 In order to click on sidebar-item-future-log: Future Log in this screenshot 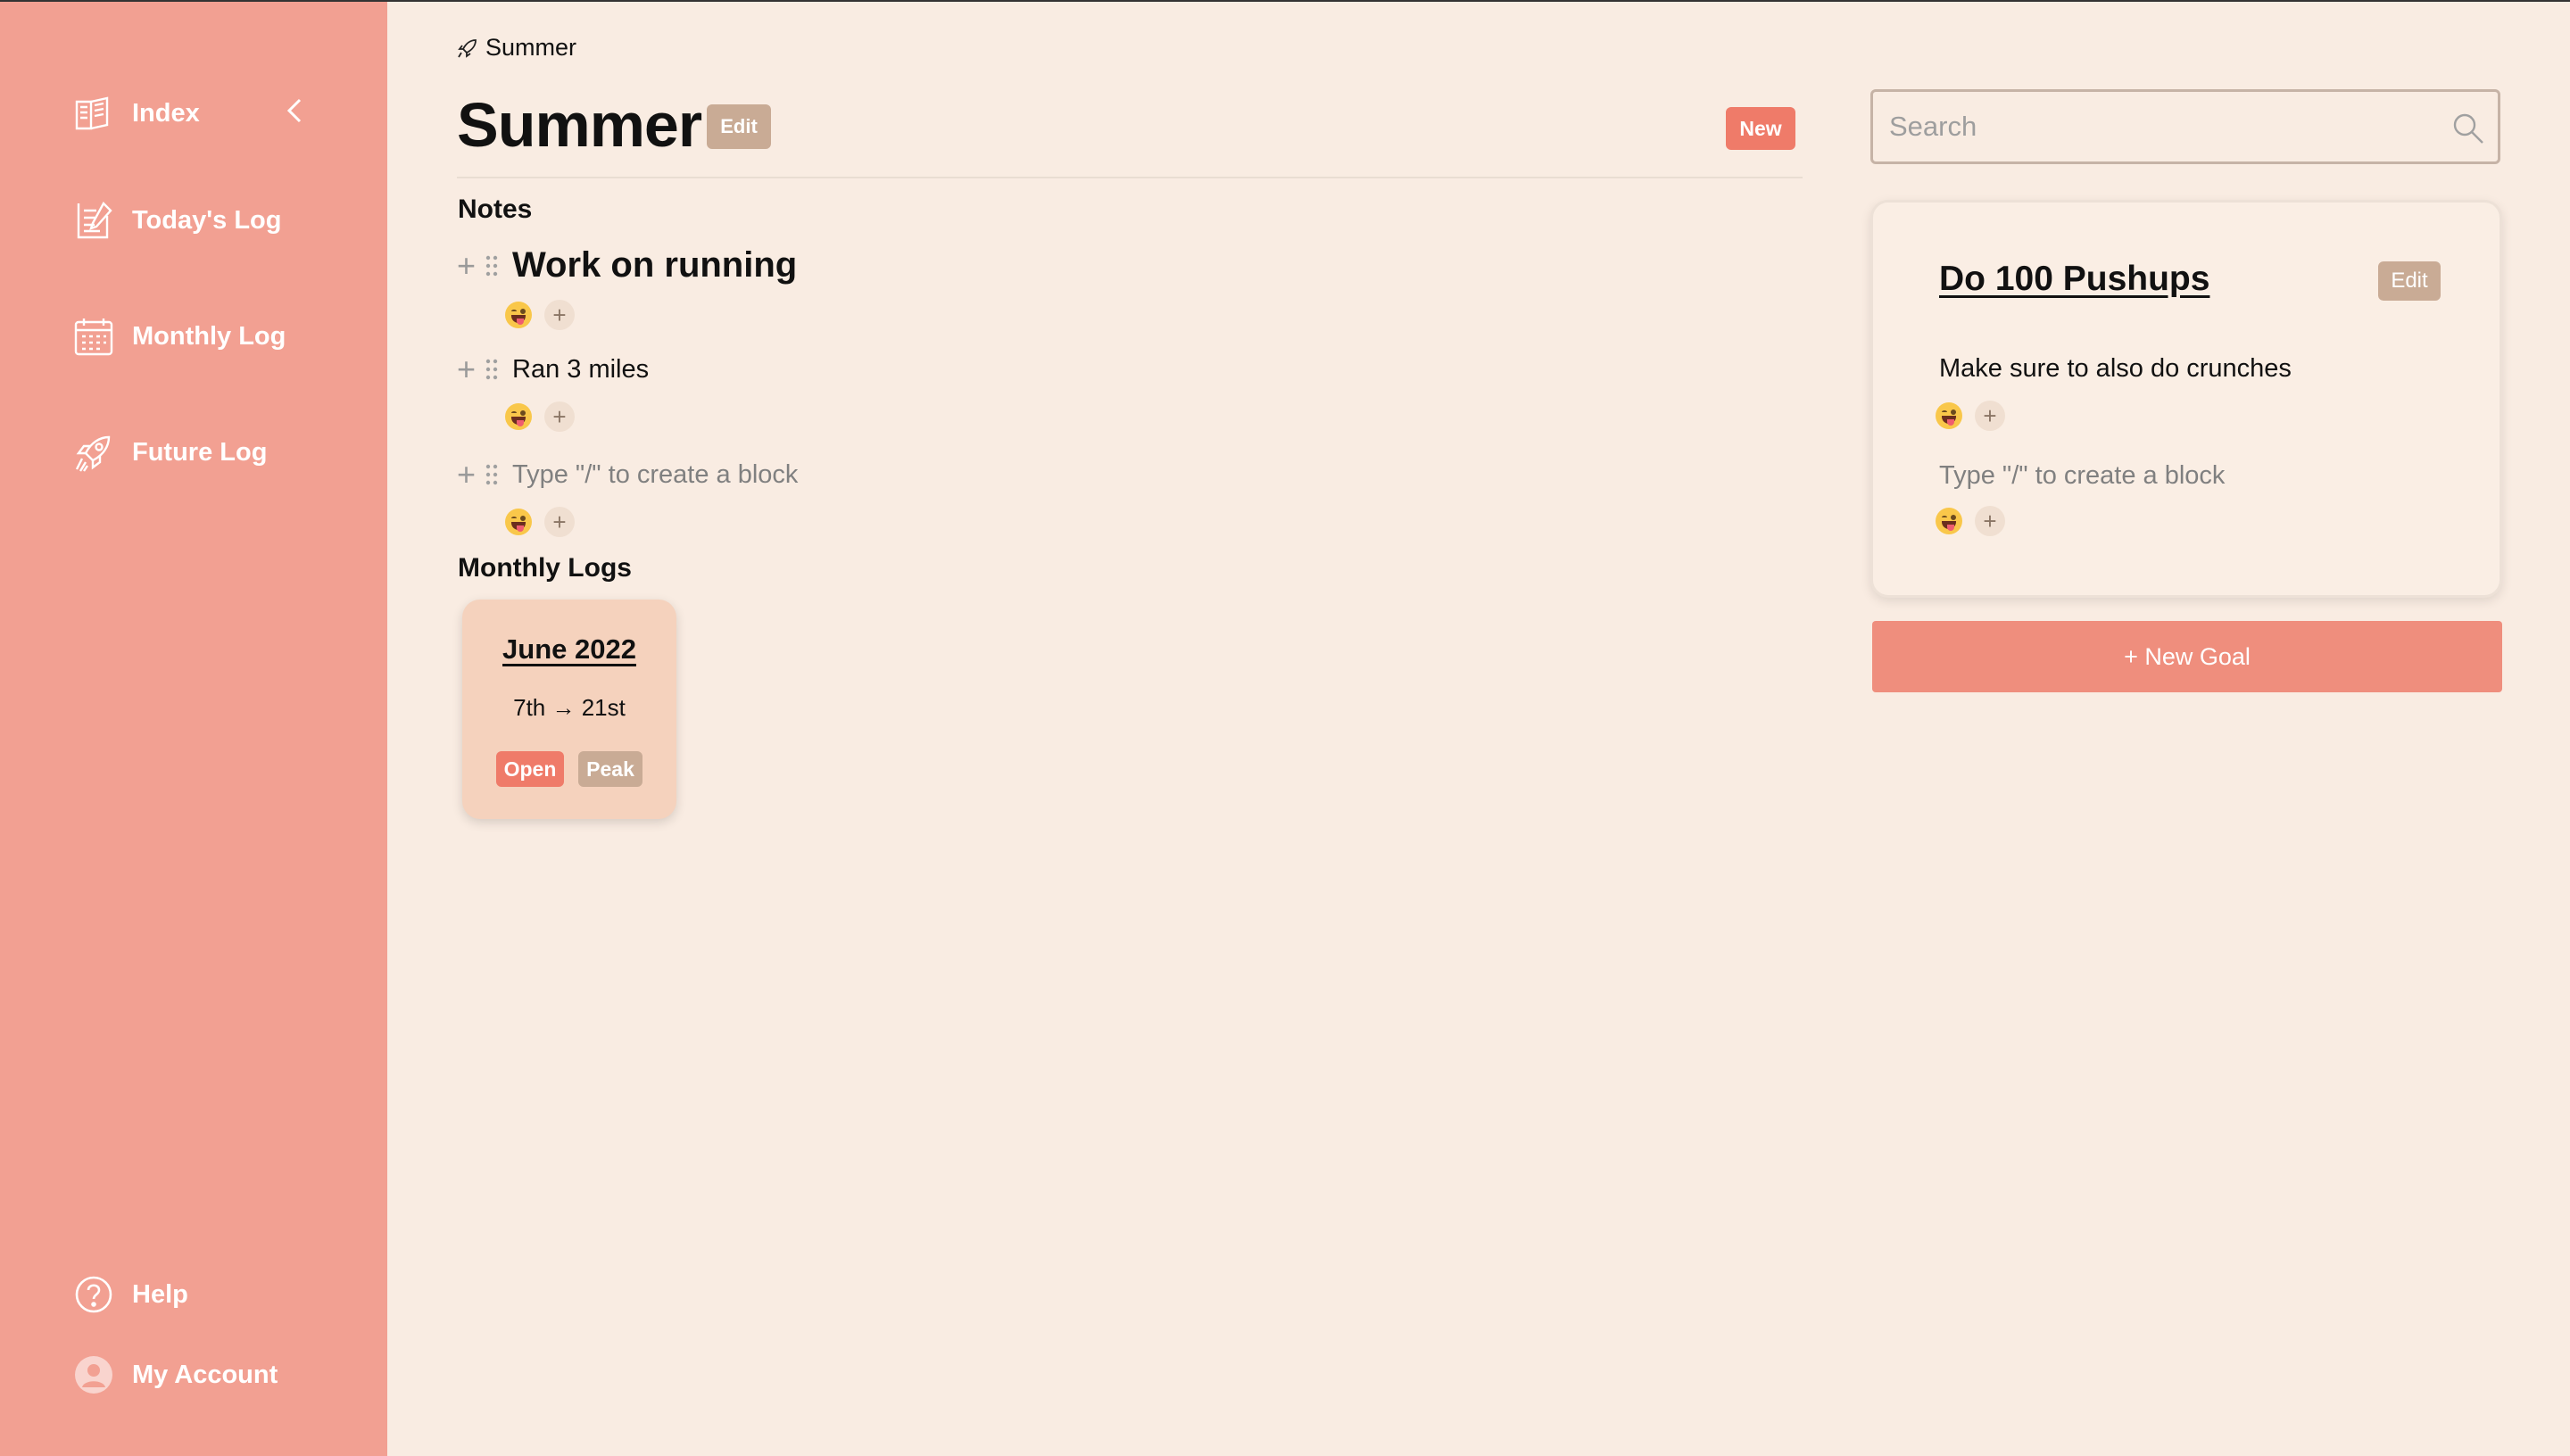, I will do `click(169, 453)`.